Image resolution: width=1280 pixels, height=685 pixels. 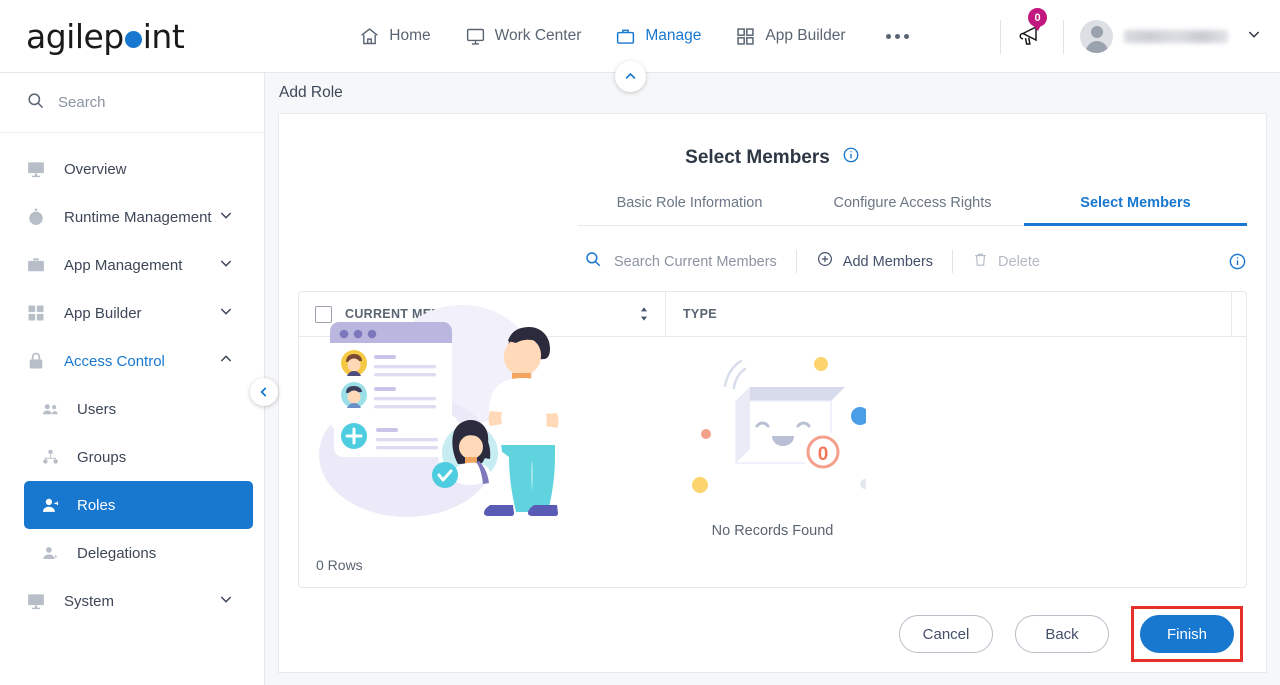 What do you see at coordinates (138, 505) in the screenshot?
I see `sidebar-item-roles: Roles` at bounding box center [138, 505].